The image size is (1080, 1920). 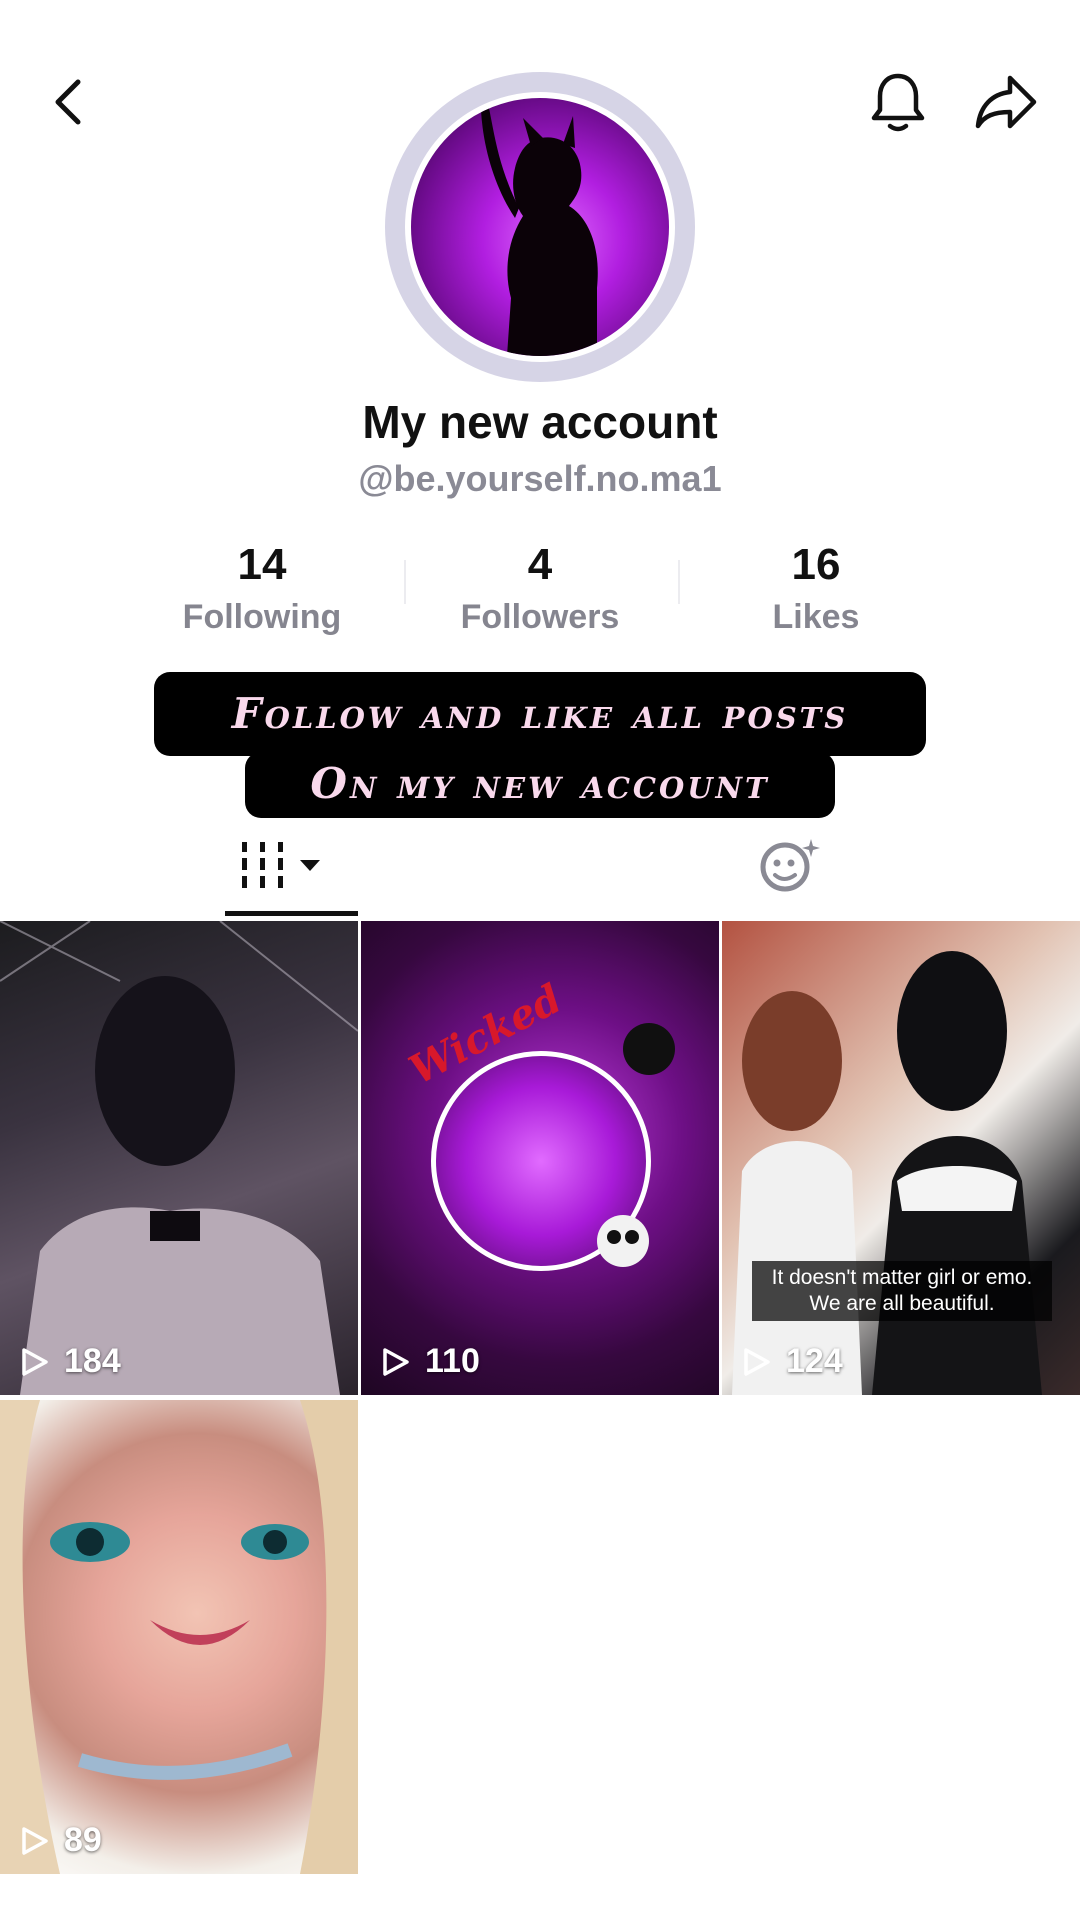 I want to click on tab-videos, so click(x=285, y=865).